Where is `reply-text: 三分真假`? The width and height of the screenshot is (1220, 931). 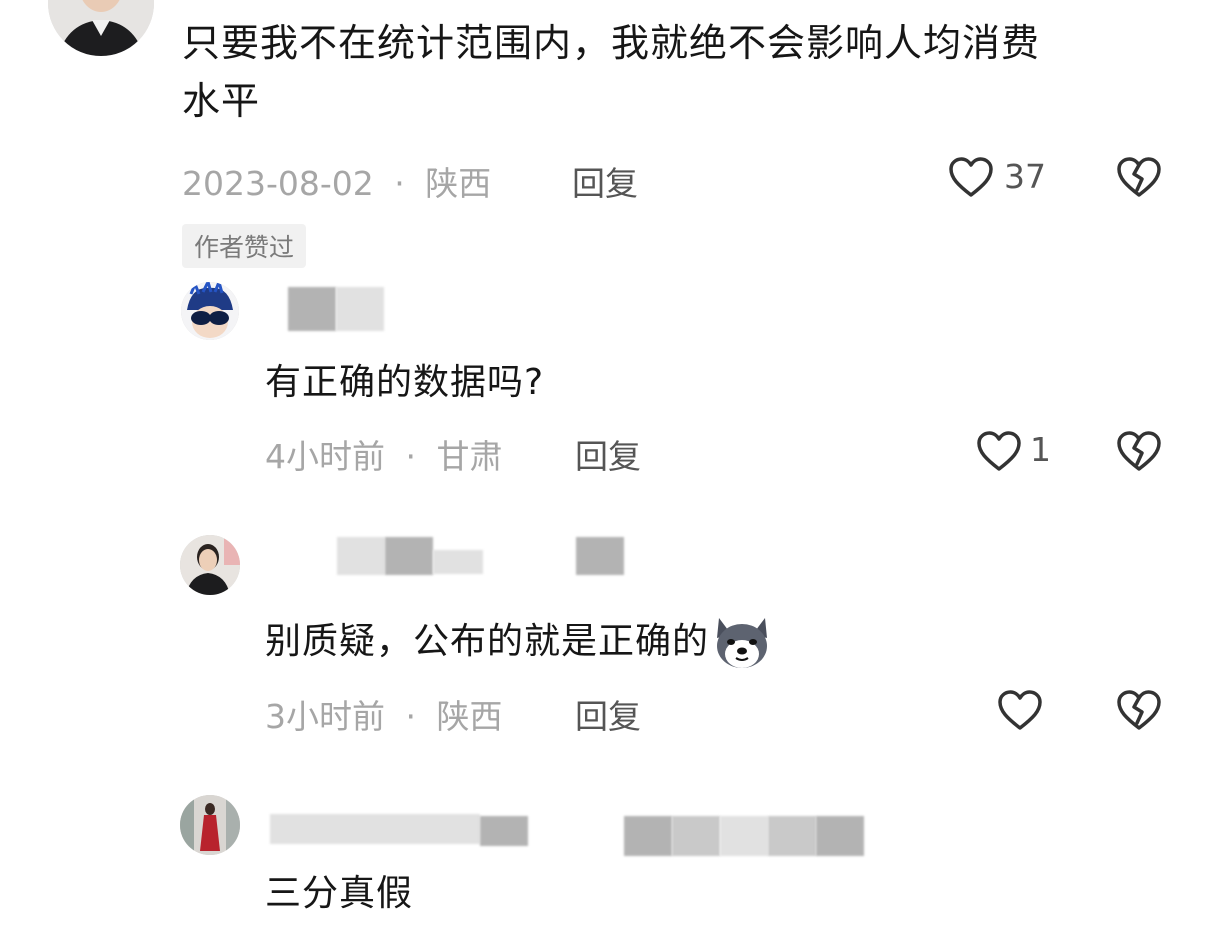 reply-text: 三分真假 is located at coordinates (339, 893).